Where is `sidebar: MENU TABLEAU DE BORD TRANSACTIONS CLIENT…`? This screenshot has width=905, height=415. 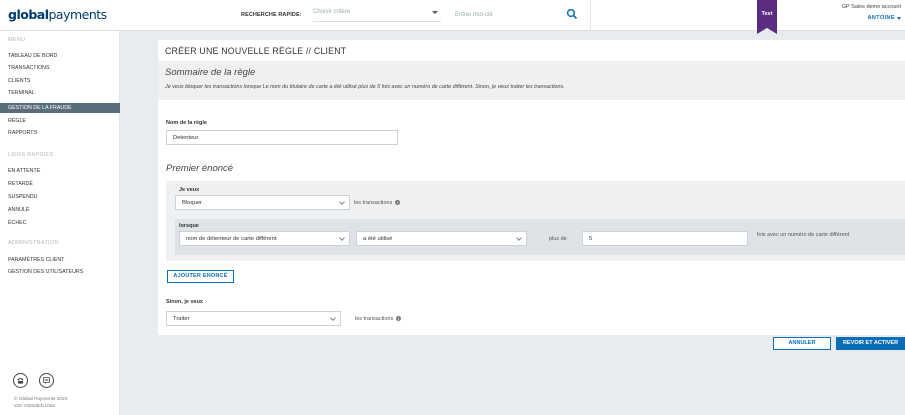
sidebar: MENU TABLEAU DE BORD TRANSACTIONS CLIENT… is located at coordinates (60, 223).